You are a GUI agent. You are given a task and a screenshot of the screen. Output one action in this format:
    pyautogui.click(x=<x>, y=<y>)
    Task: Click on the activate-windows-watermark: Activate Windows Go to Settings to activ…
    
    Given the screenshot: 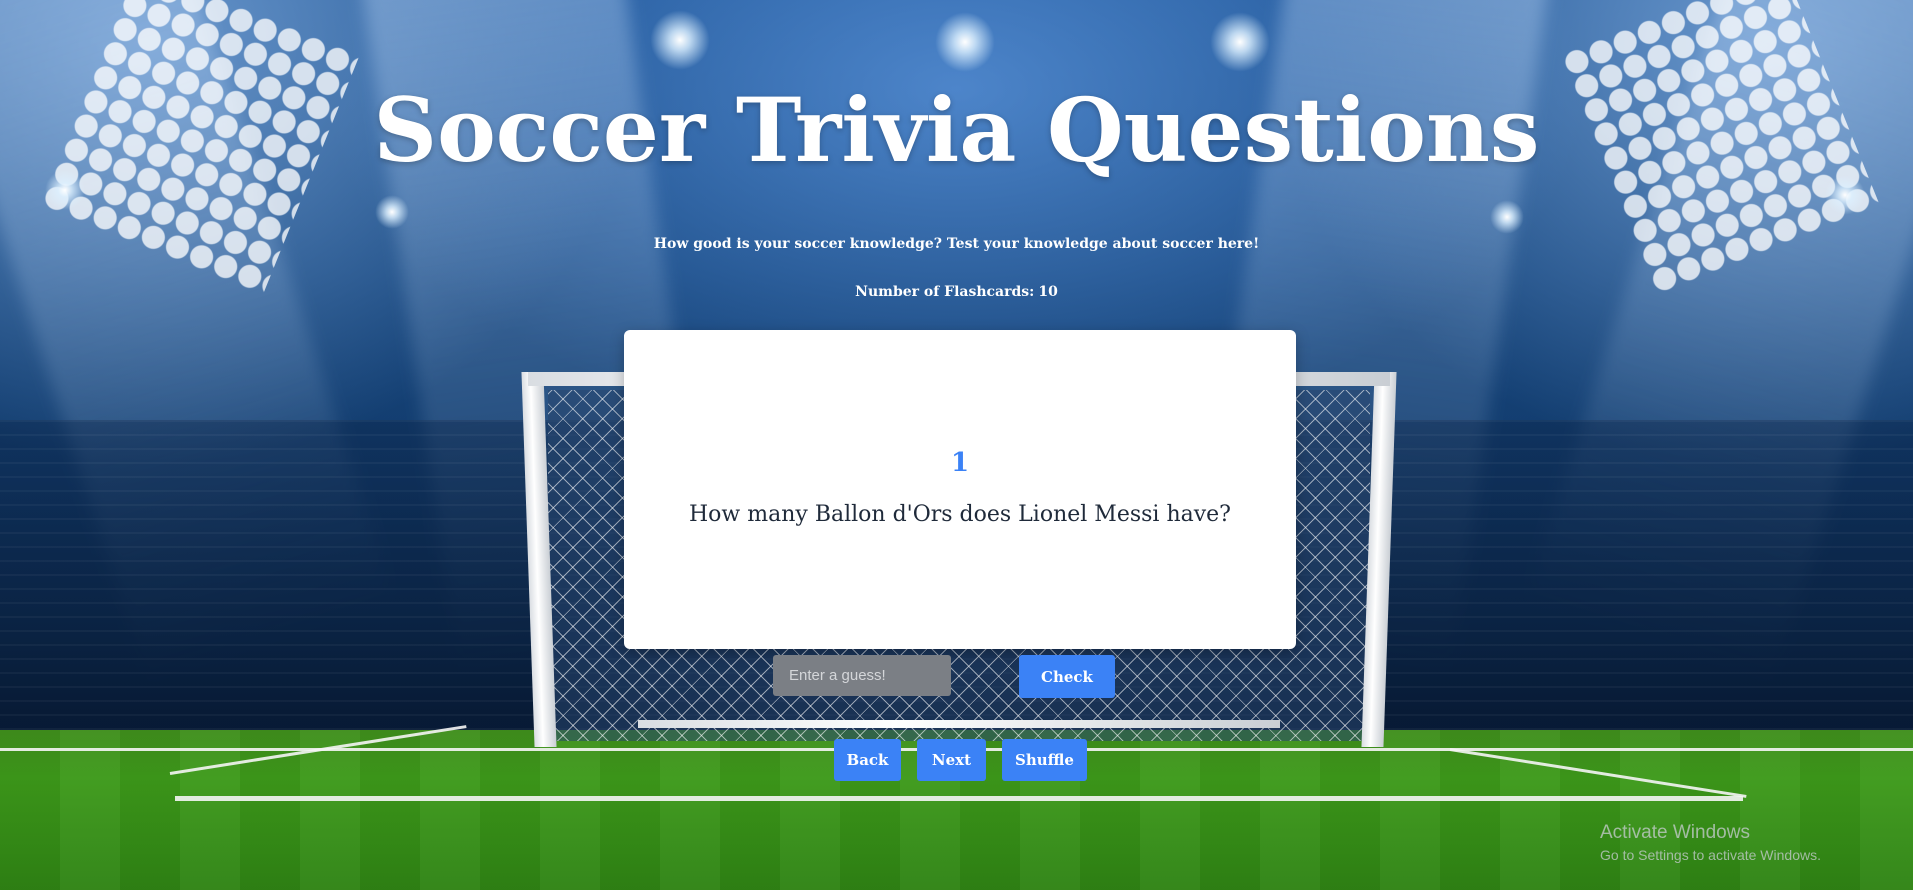 What is the action you would take?
    pyautogui.click(x=1710, y=844)
    